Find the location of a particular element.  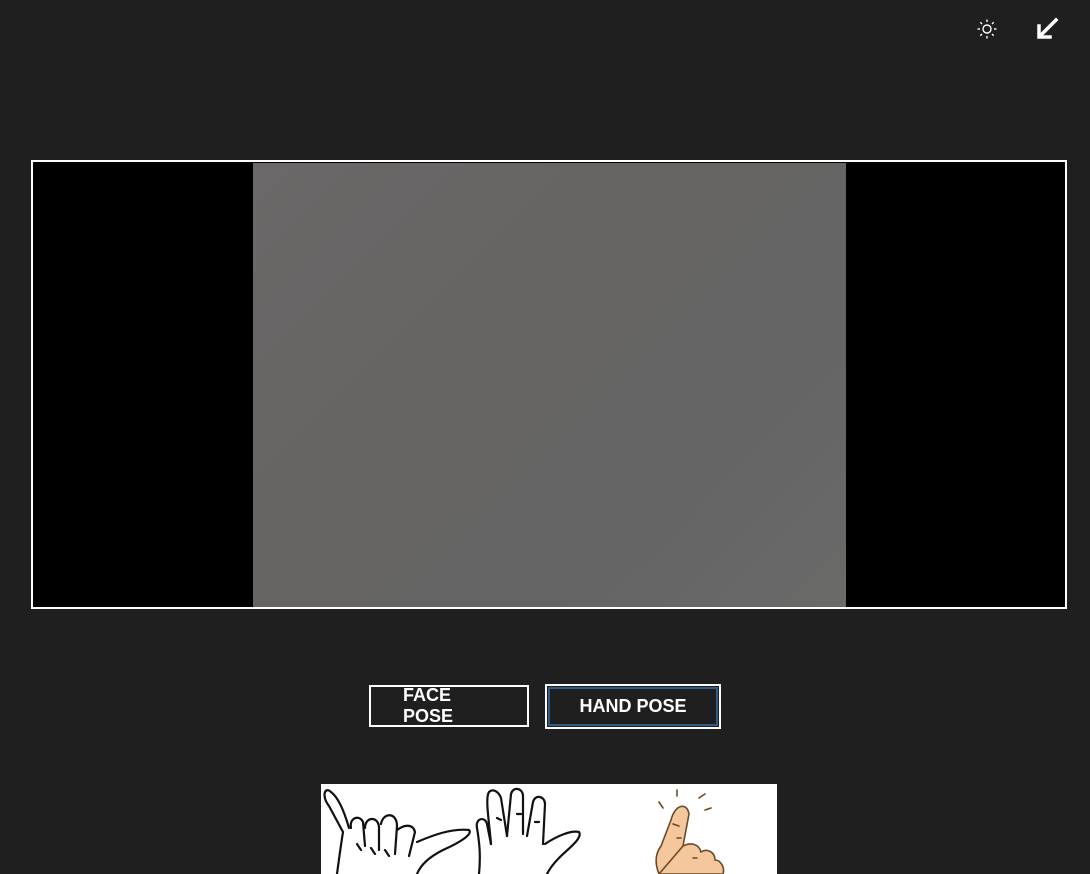

sun-icon is located at coordinates (987, 29).